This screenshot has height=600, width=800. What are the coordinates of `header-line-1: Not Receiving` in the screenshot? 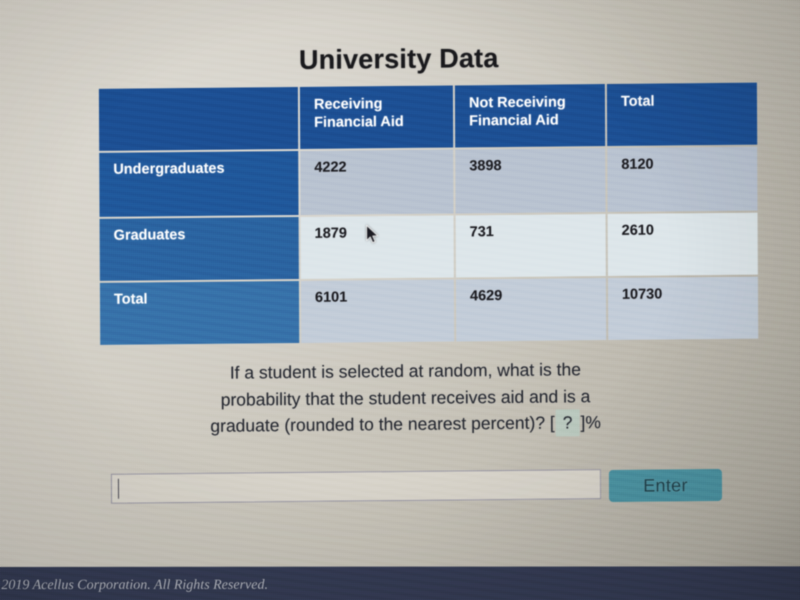 It's located at (517, 103).